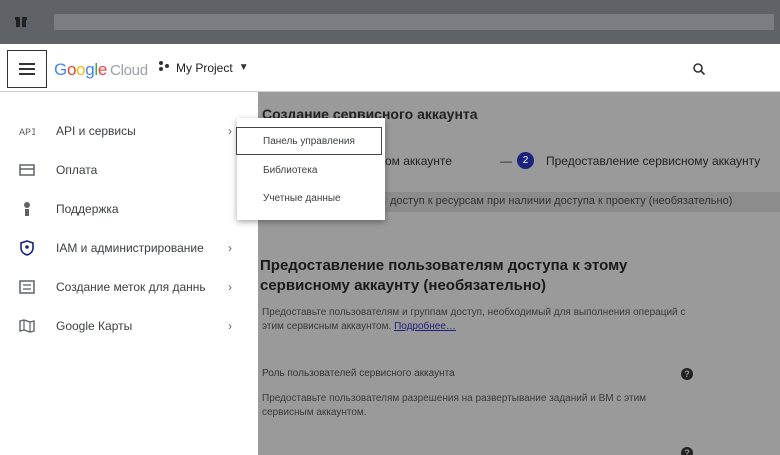 The width and height of the screenshot is (780, 455). Describe the element at coordinates (390, 68) in the screenshot. I see `app-header: Google Cloud My Project ▼` at that location.